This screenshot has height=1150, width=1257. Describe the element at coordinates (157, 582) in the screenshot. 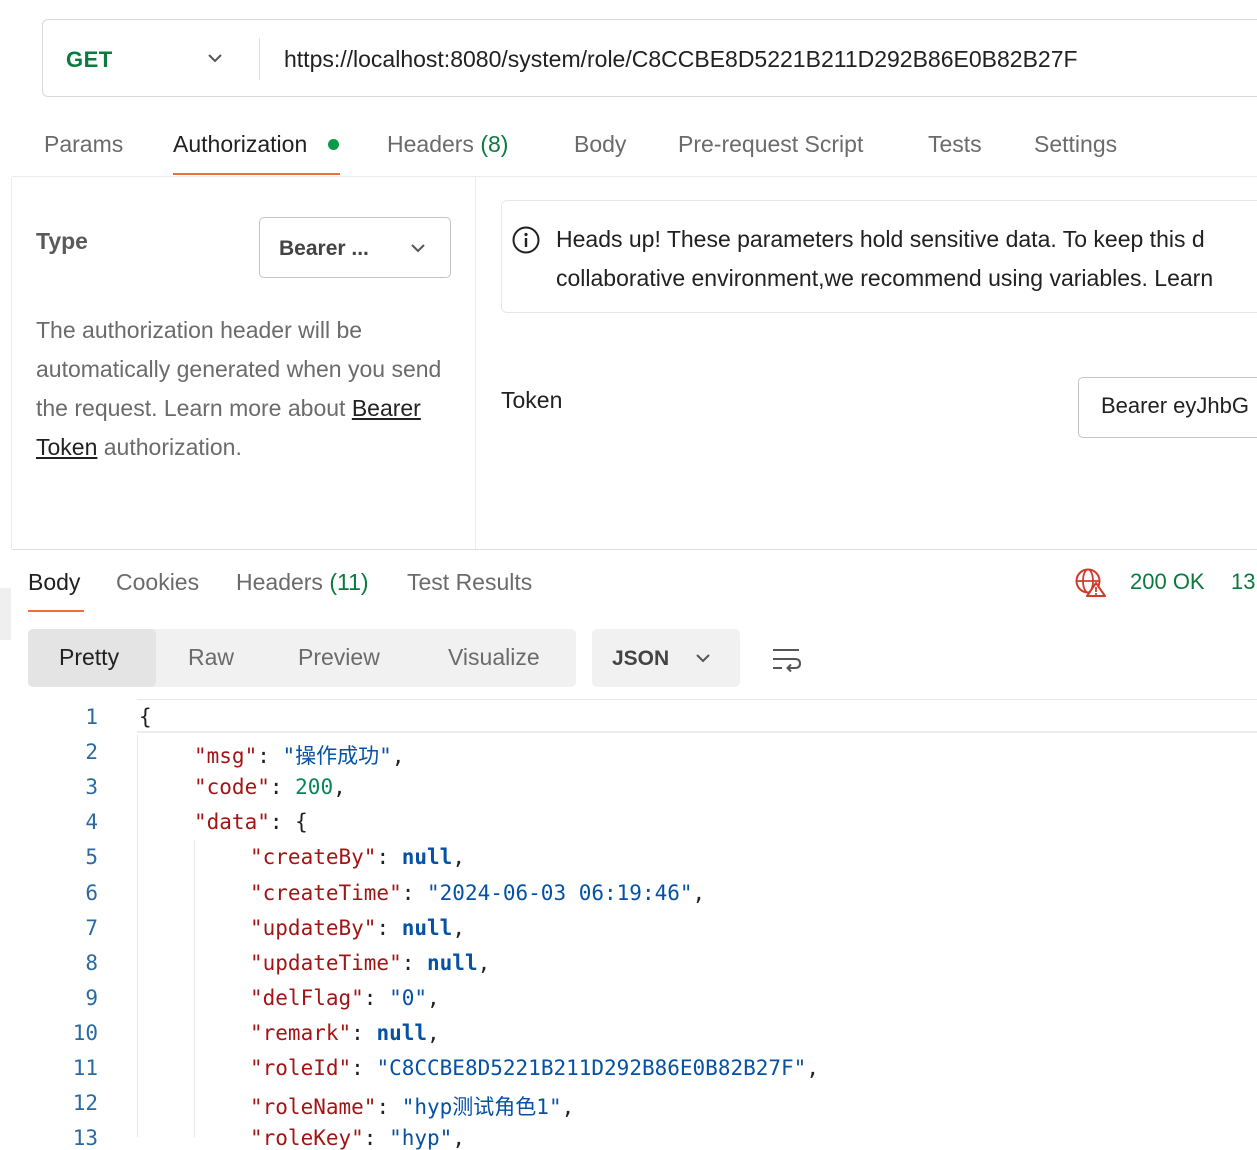

I see `response-tab-cookies: Cookies` at that location.